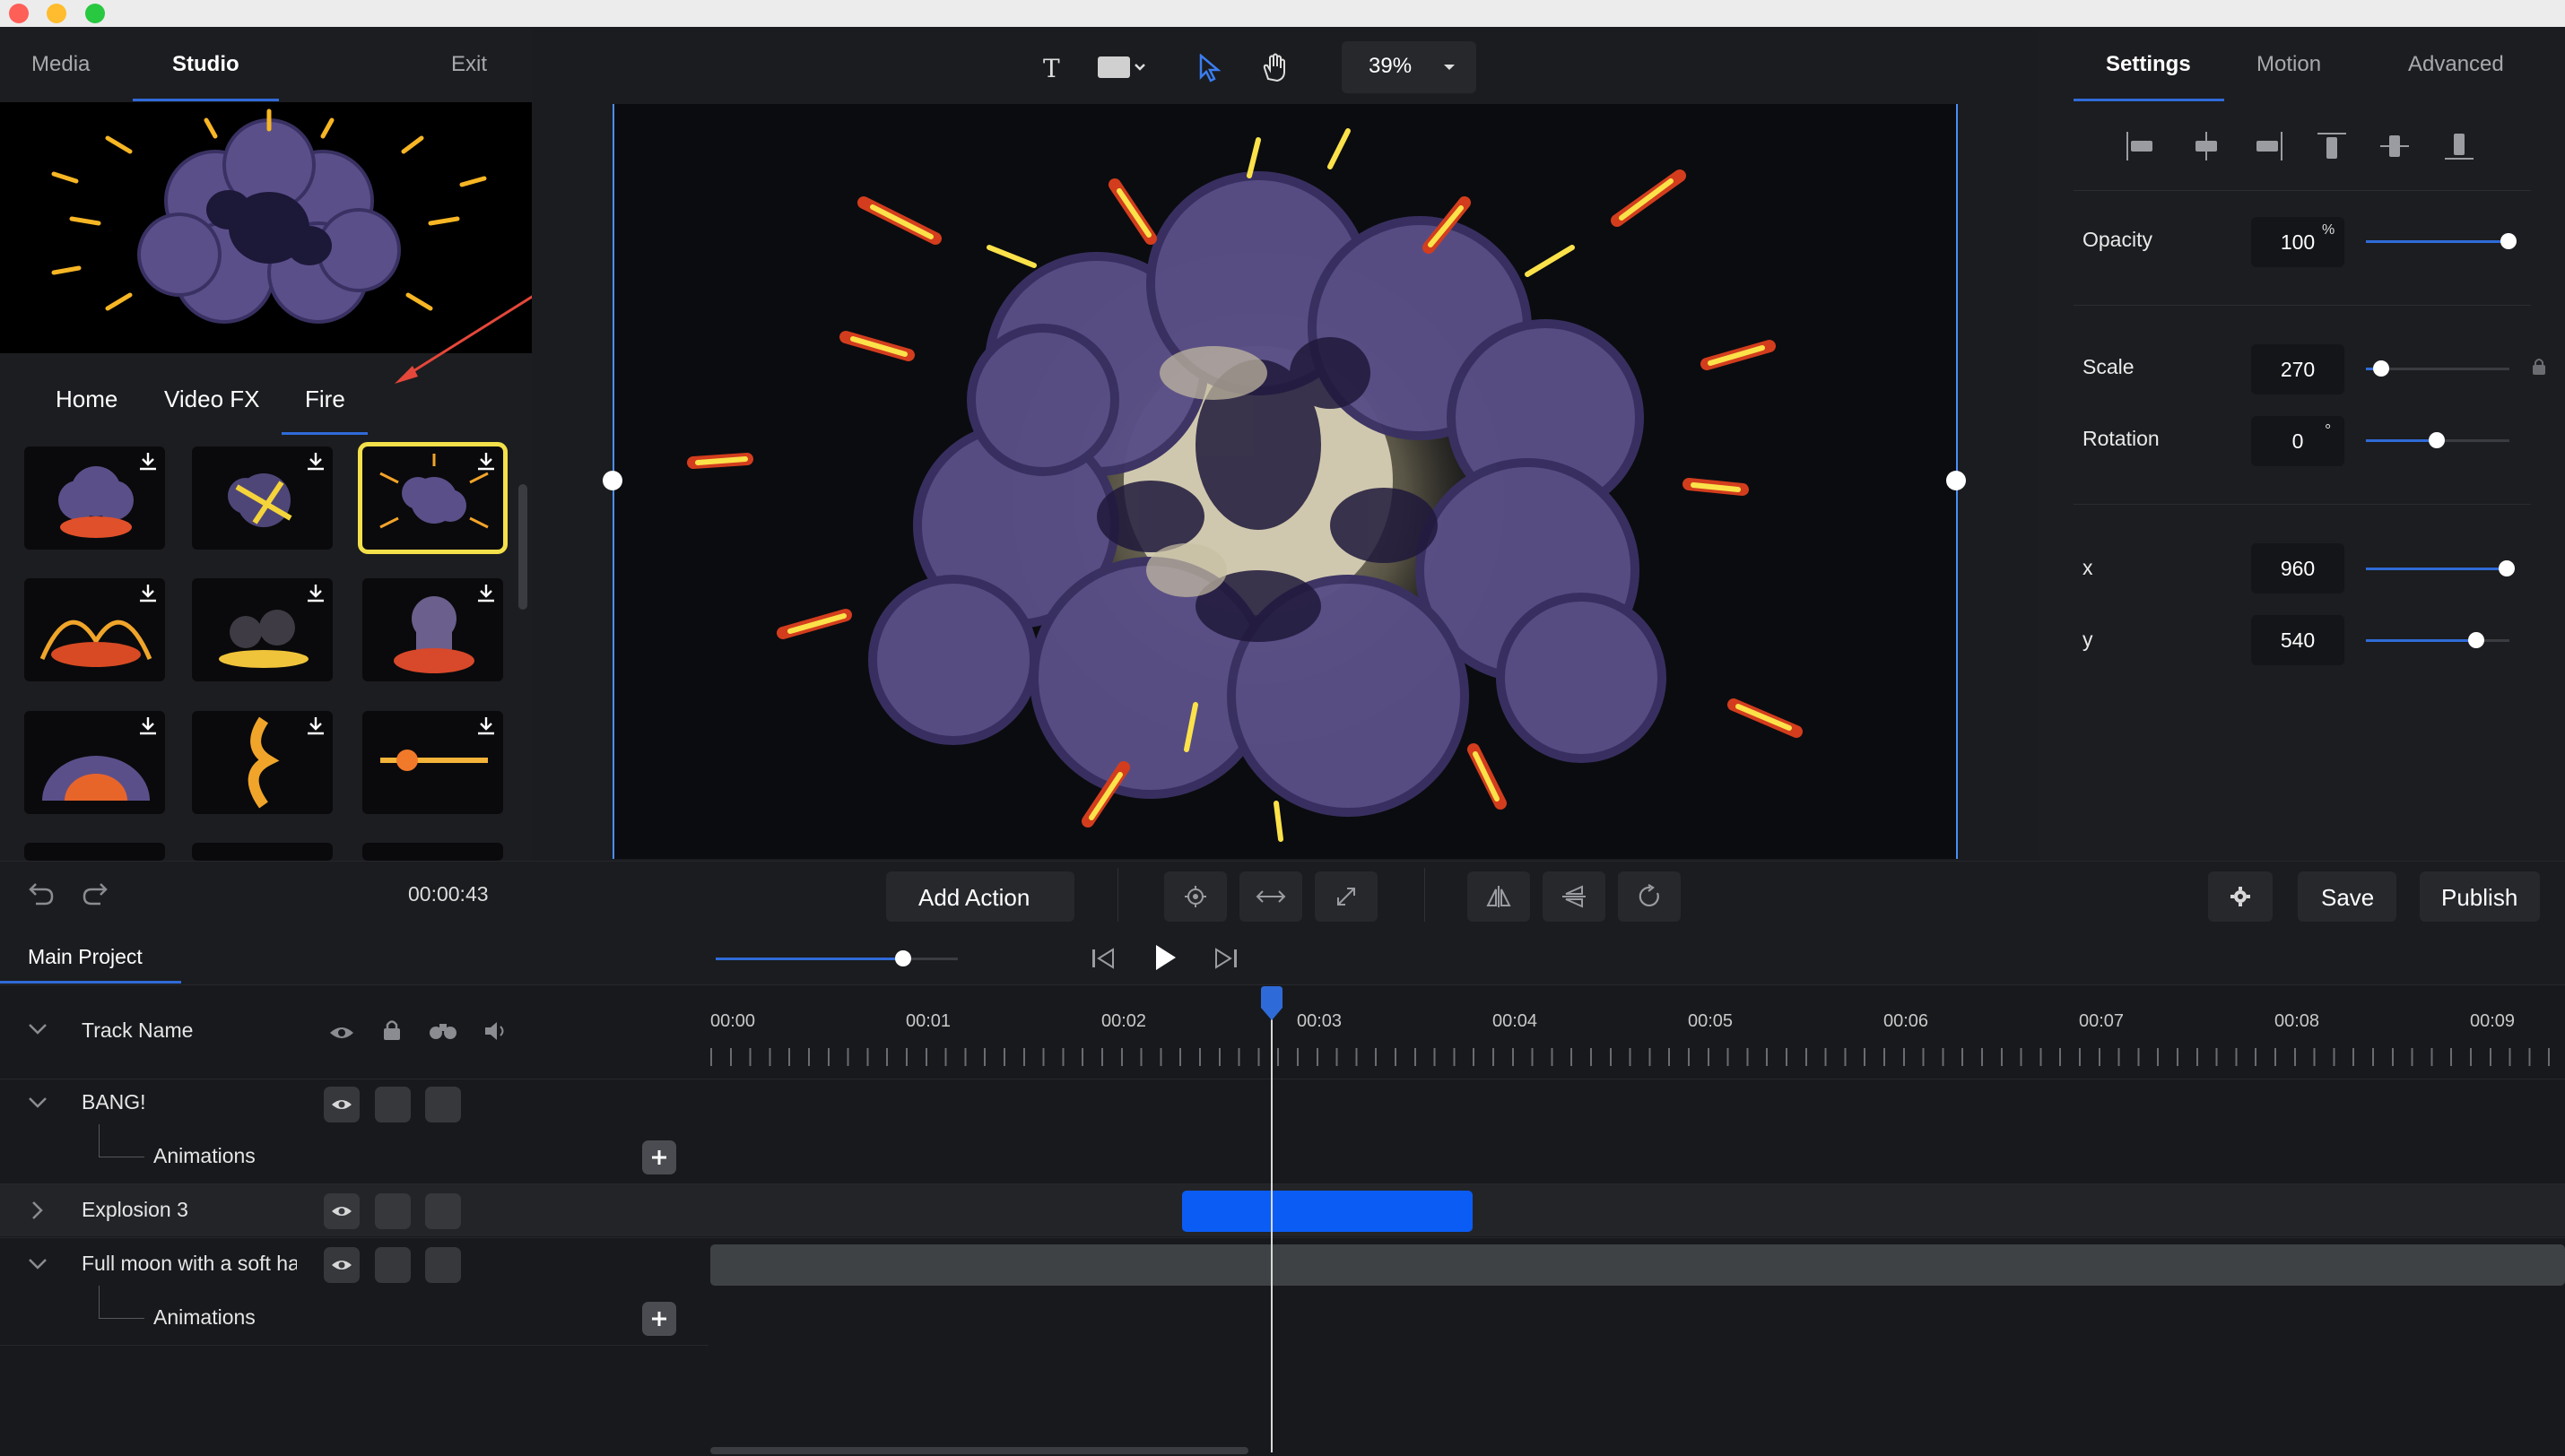  What do you see at coordinates (2381, 368) in the screenshot?
I see `scale-slider-knob` at bounding box center [2381, 368].